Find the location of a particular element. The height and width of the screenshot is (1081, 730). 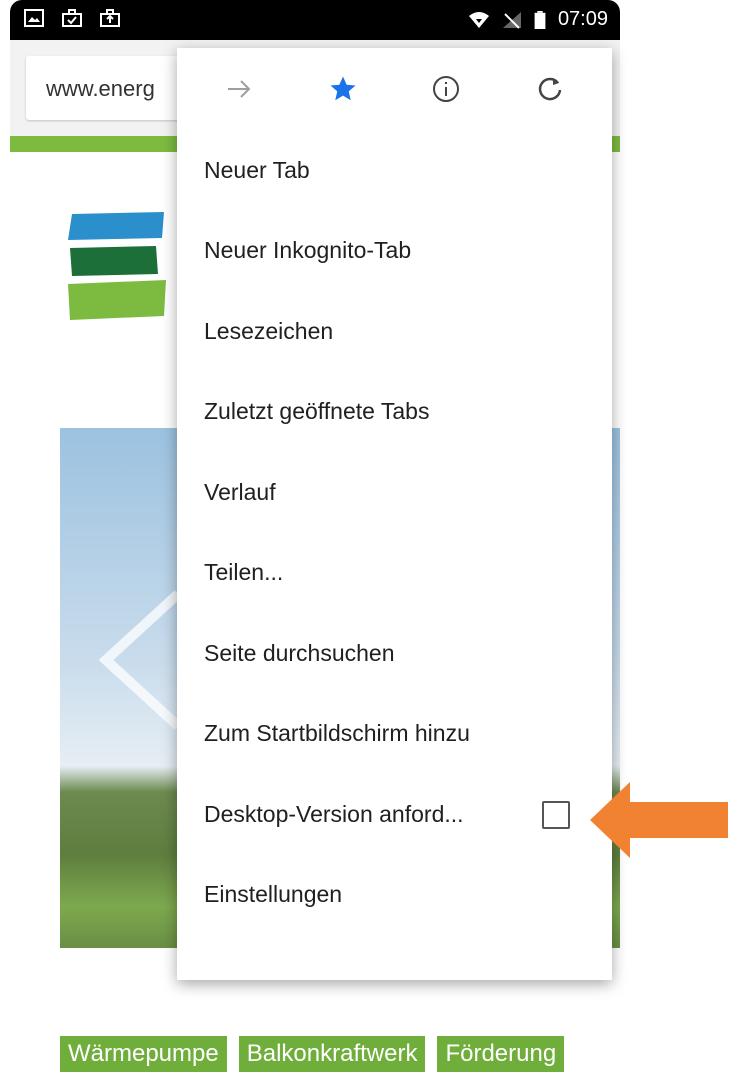

url-text: www.energ is located at coordinates (100, 88).